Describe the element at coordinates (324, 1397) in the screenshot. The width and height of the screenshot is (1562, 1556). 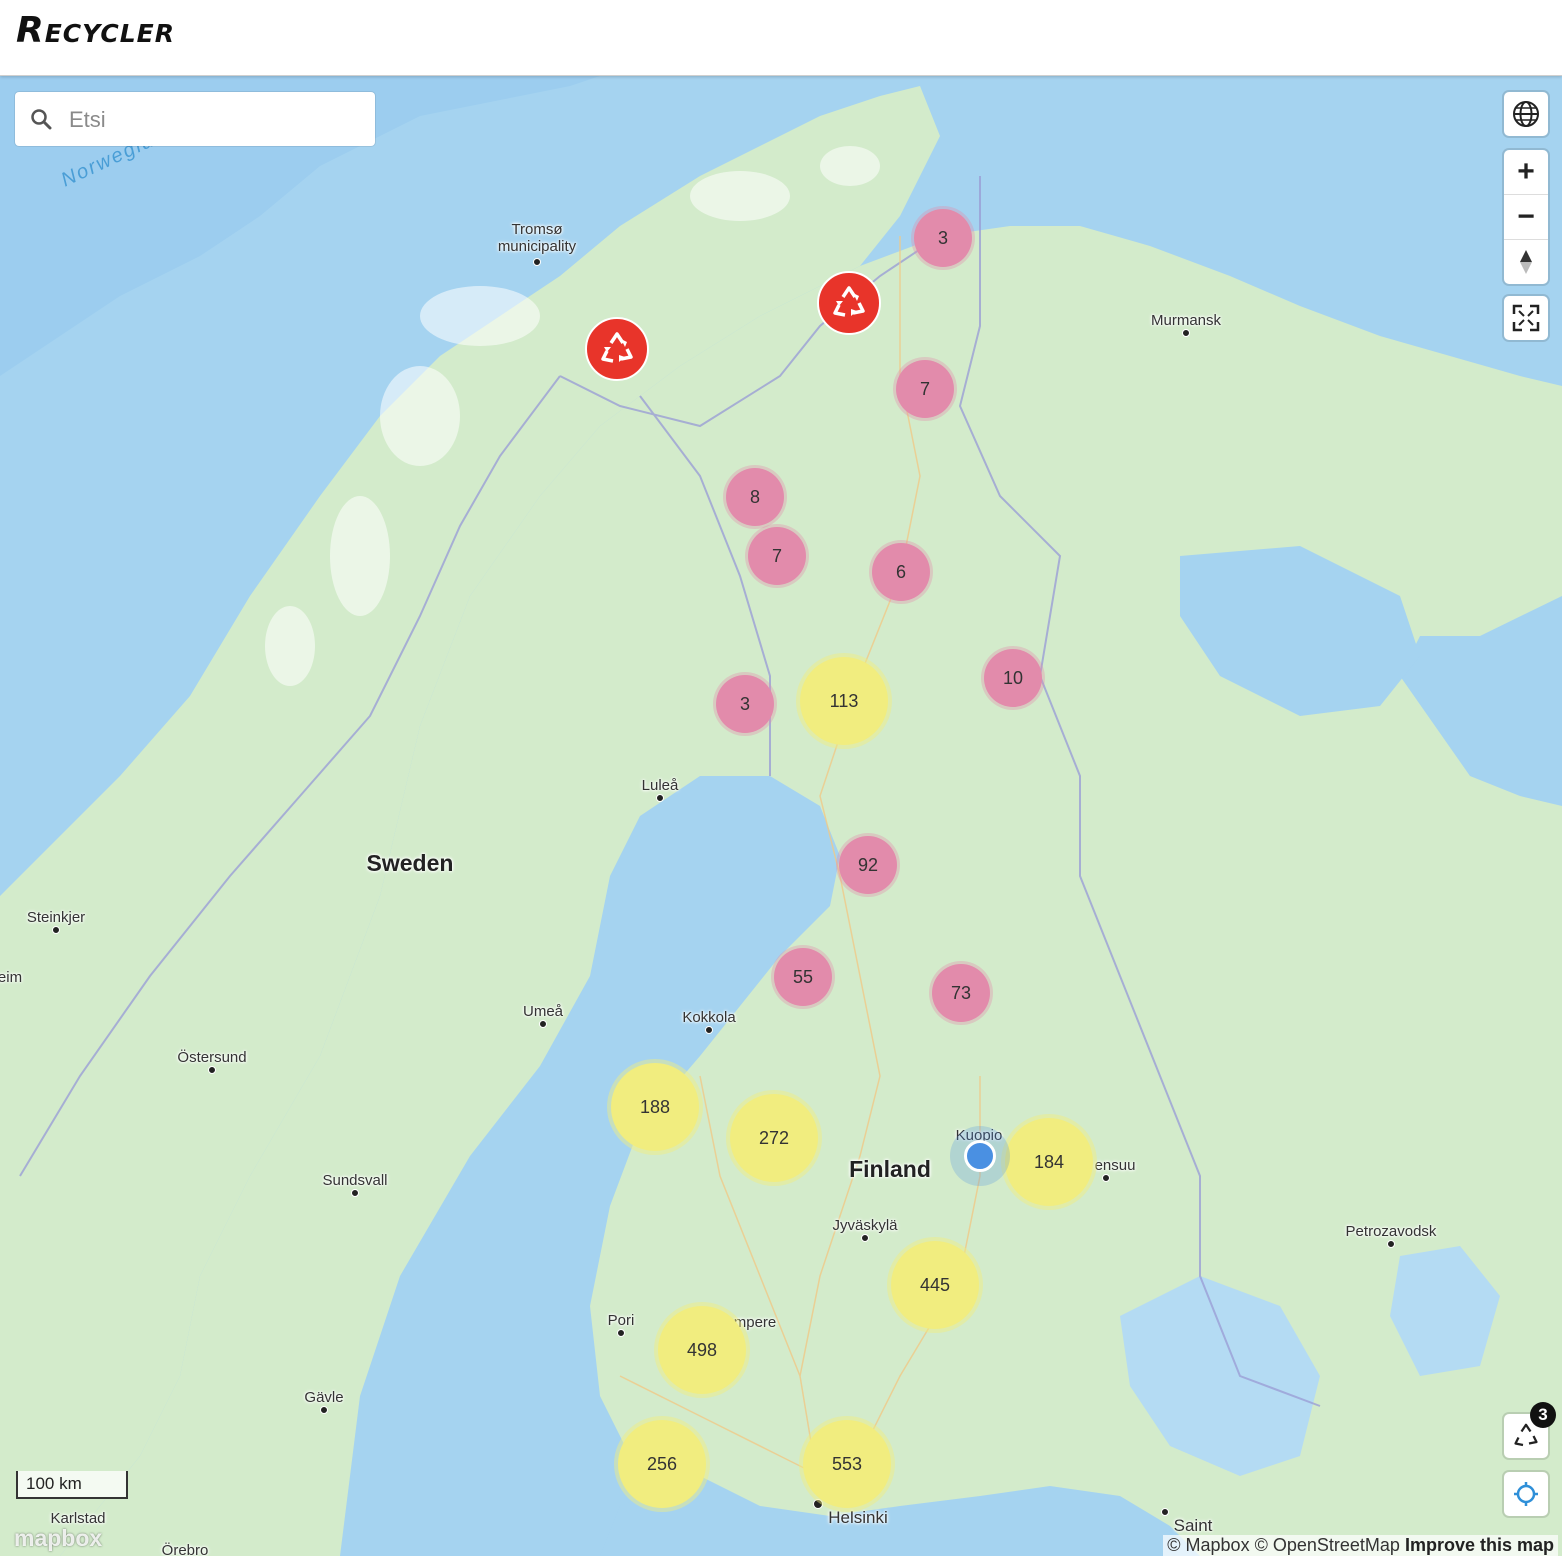
I see `label-gavle: Gävle` at that location.